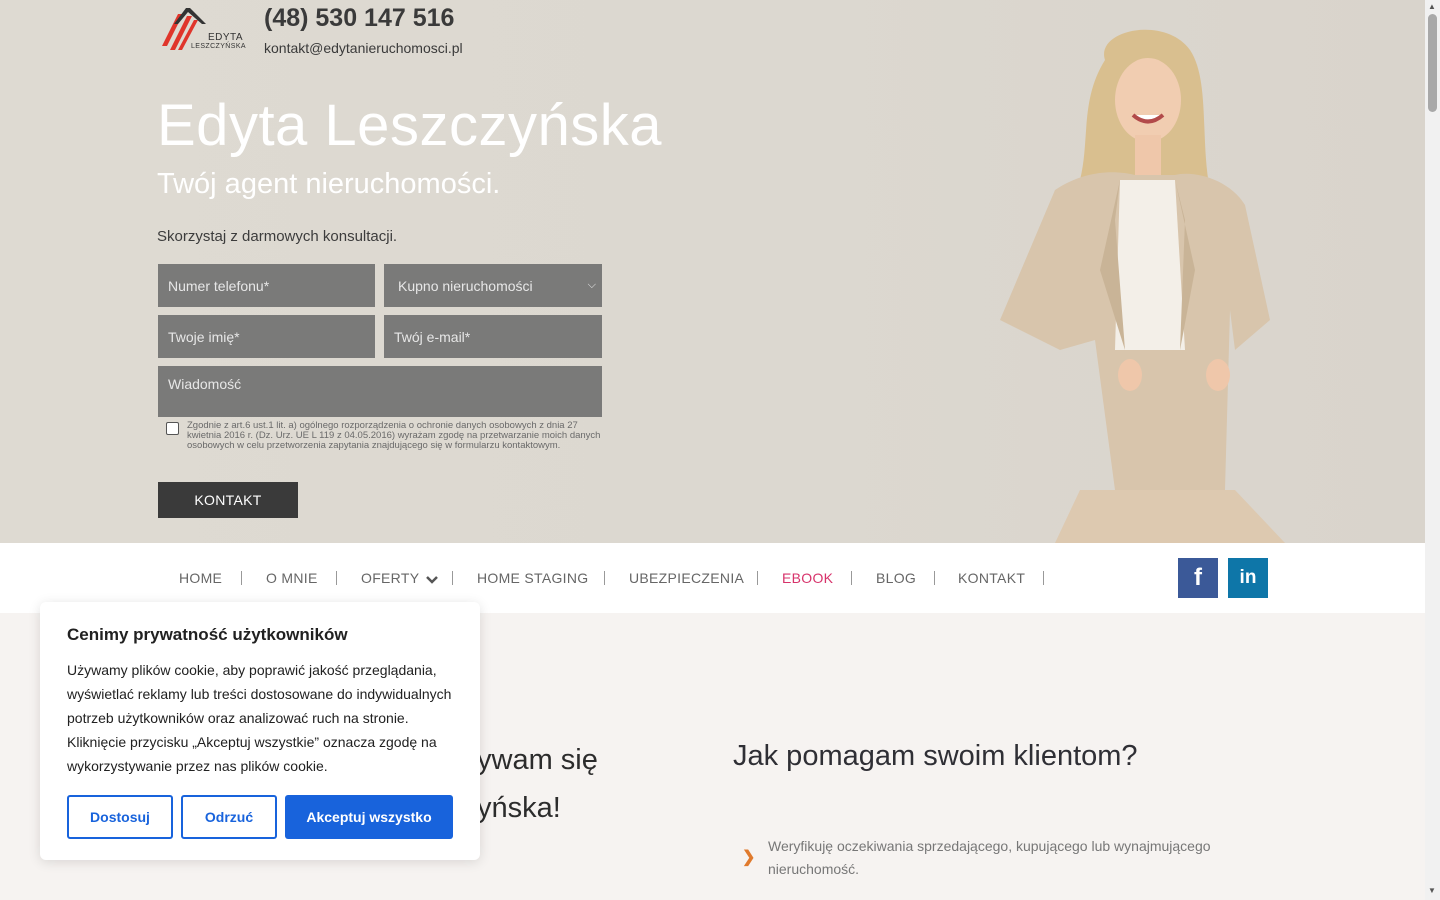  What do you see at coordinates (1248, 578) in the screenshot?
I see `linkedin-icon: in` at bounding box center [1248, 578].